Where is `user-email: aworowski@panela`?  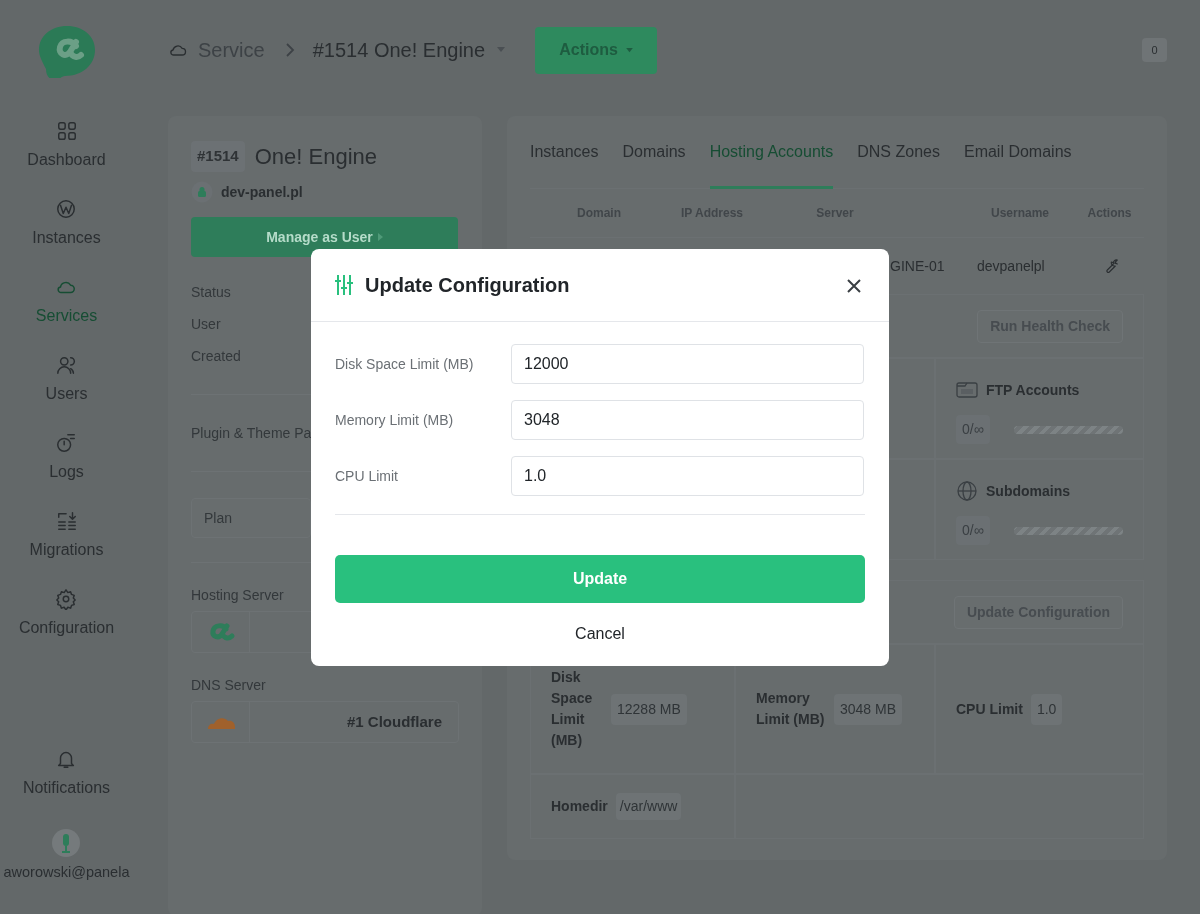 user-email: aworowski@panela is located at coordinates (66, 873).